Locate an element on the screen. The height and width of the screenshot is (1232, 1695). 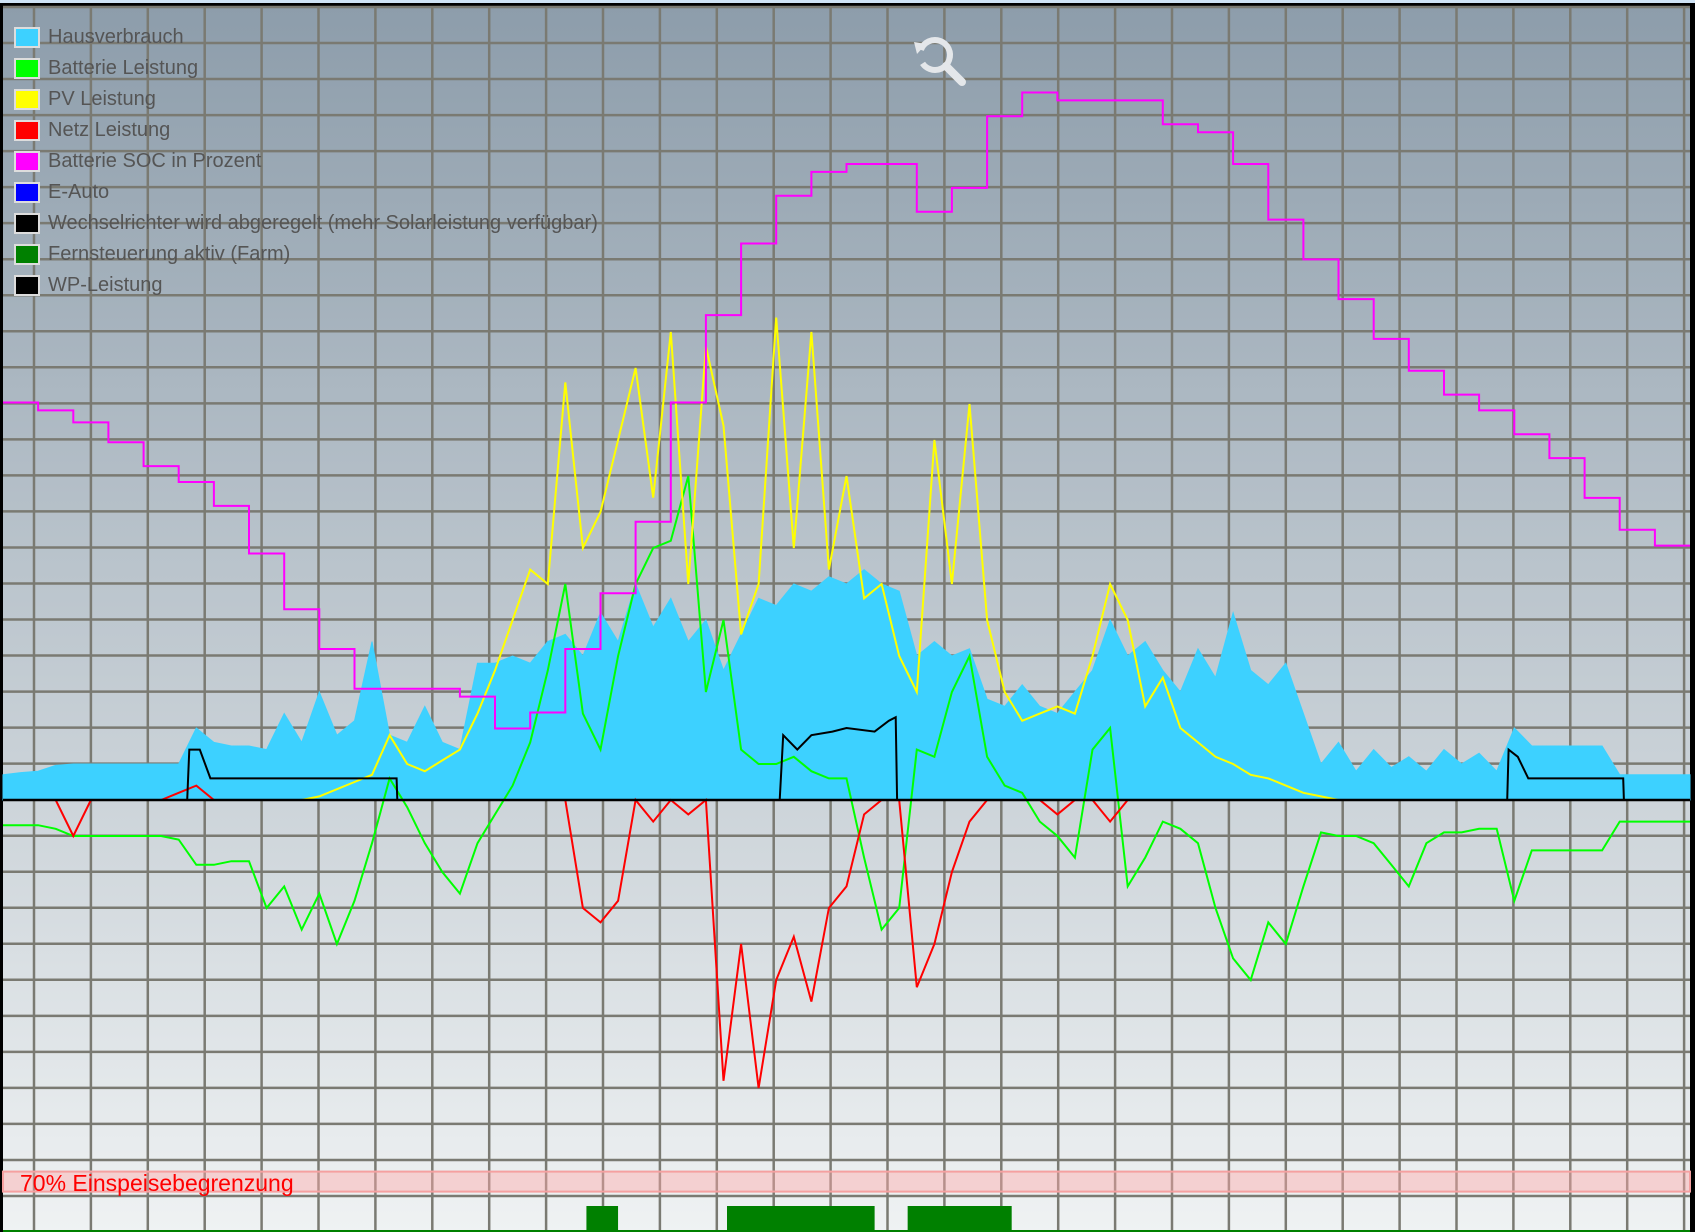
legend-item: Batterie Leistung is located at coordinates (306, 68).